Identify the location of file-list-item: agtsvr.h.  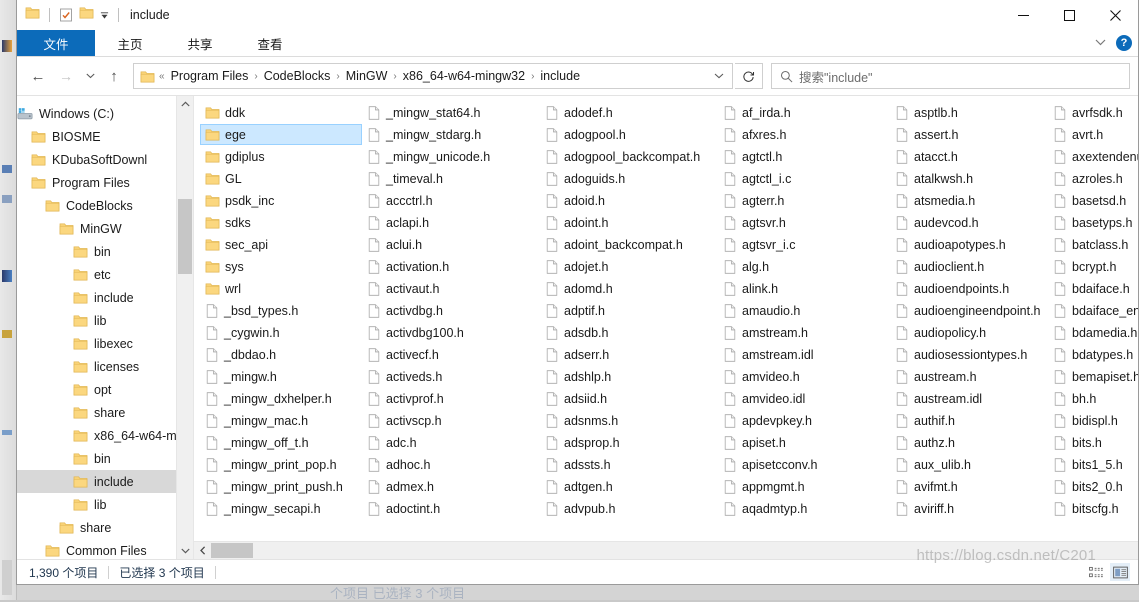
(804, 222).